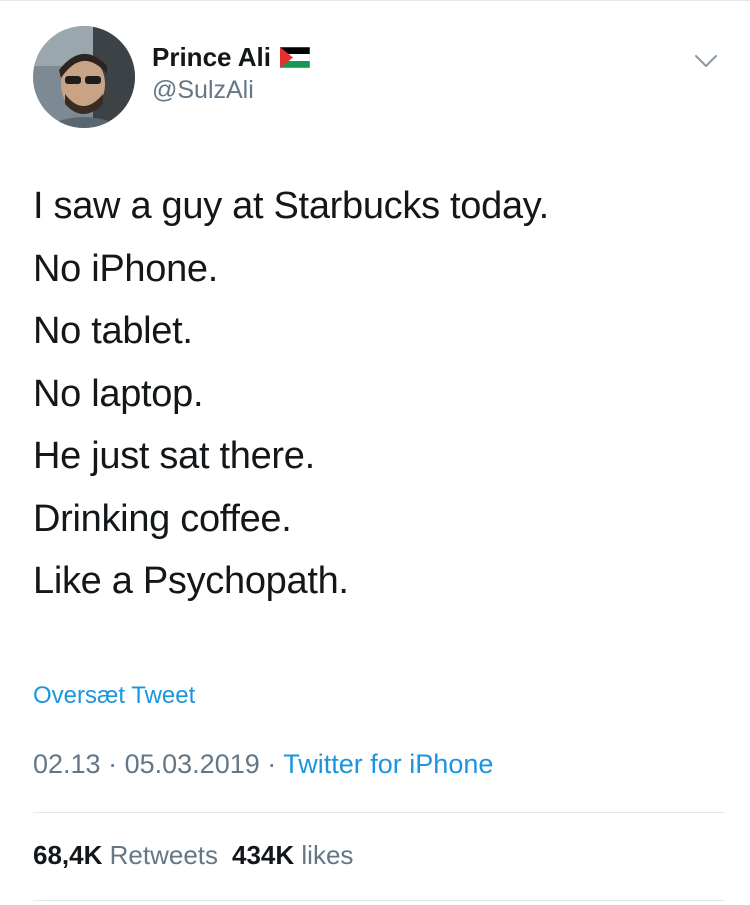 This screenshot has height=905, width=750. I want to click on palestine-flag-icon, so click(295, 57).